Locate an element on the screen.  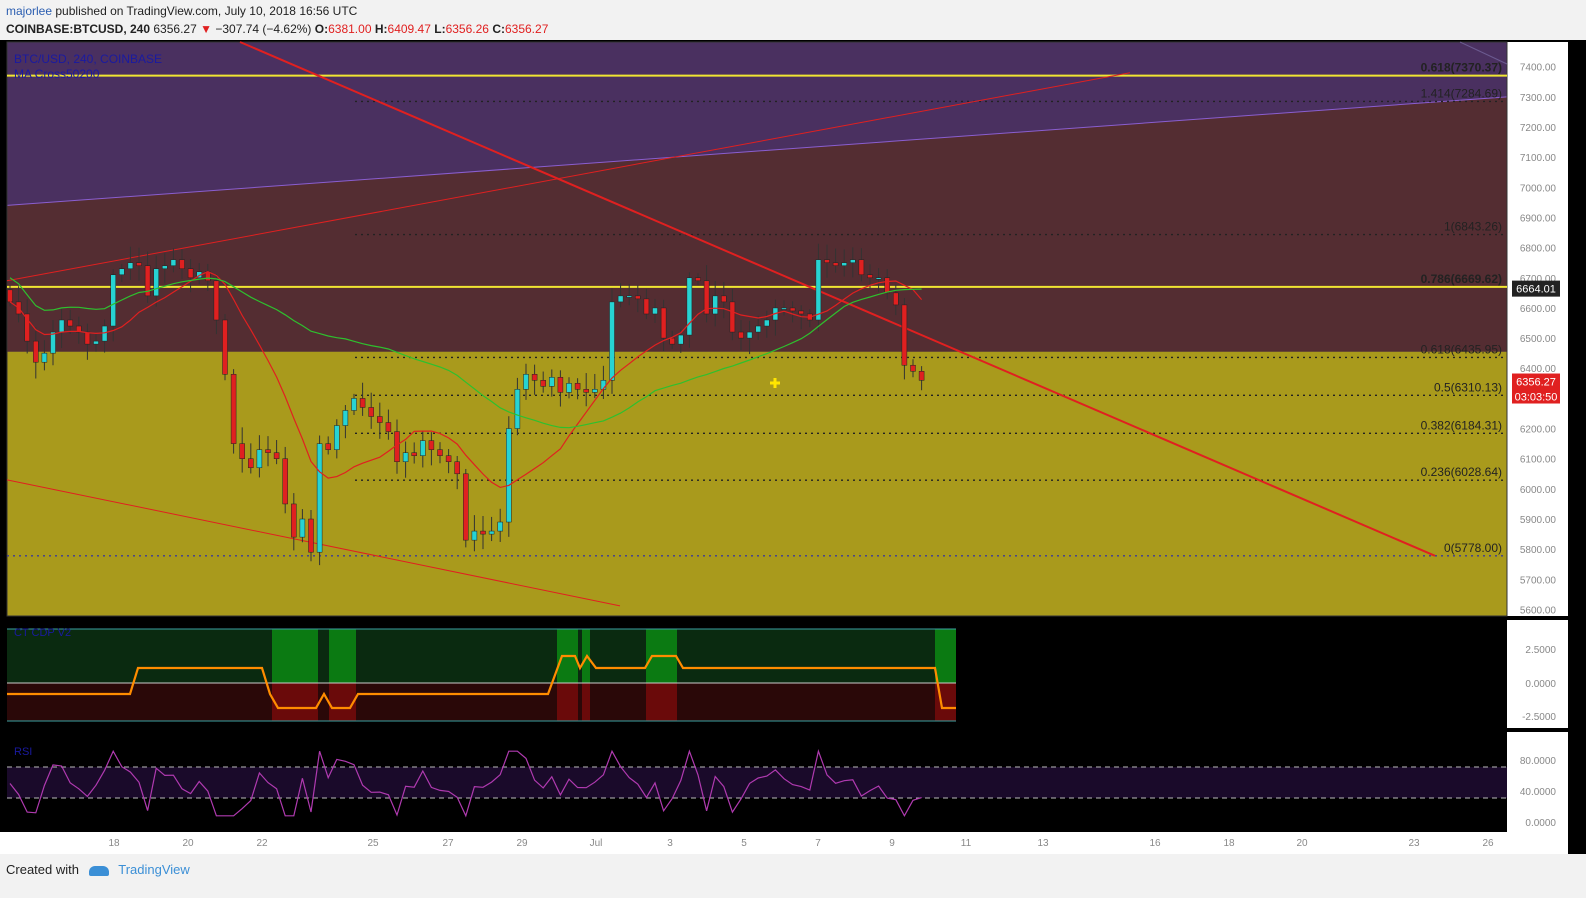
cdp-title: CT CDP V2 is located at coordinates (42, 633).